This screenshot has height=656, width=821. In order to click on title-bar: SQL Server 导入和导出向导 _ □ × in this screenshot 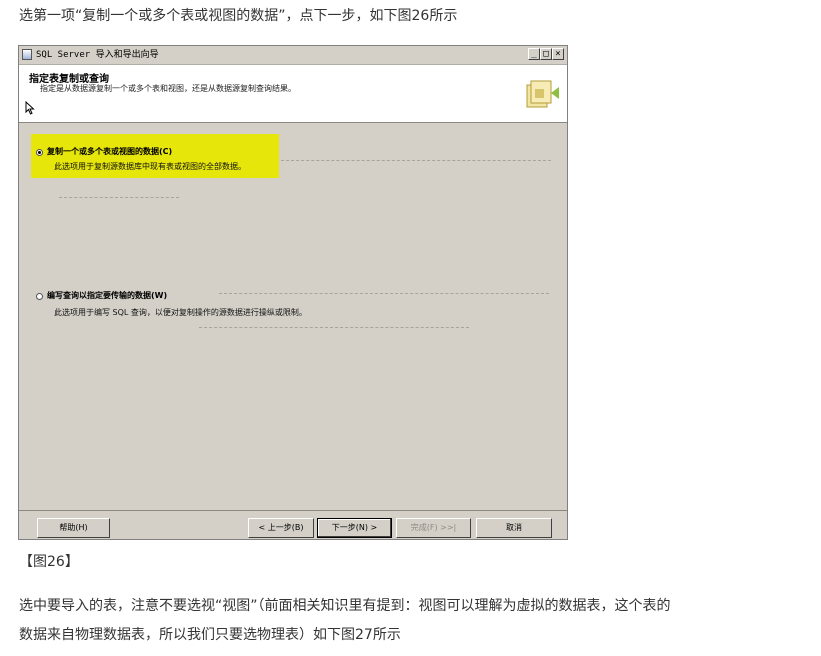, I will do `click(293, 55)`.